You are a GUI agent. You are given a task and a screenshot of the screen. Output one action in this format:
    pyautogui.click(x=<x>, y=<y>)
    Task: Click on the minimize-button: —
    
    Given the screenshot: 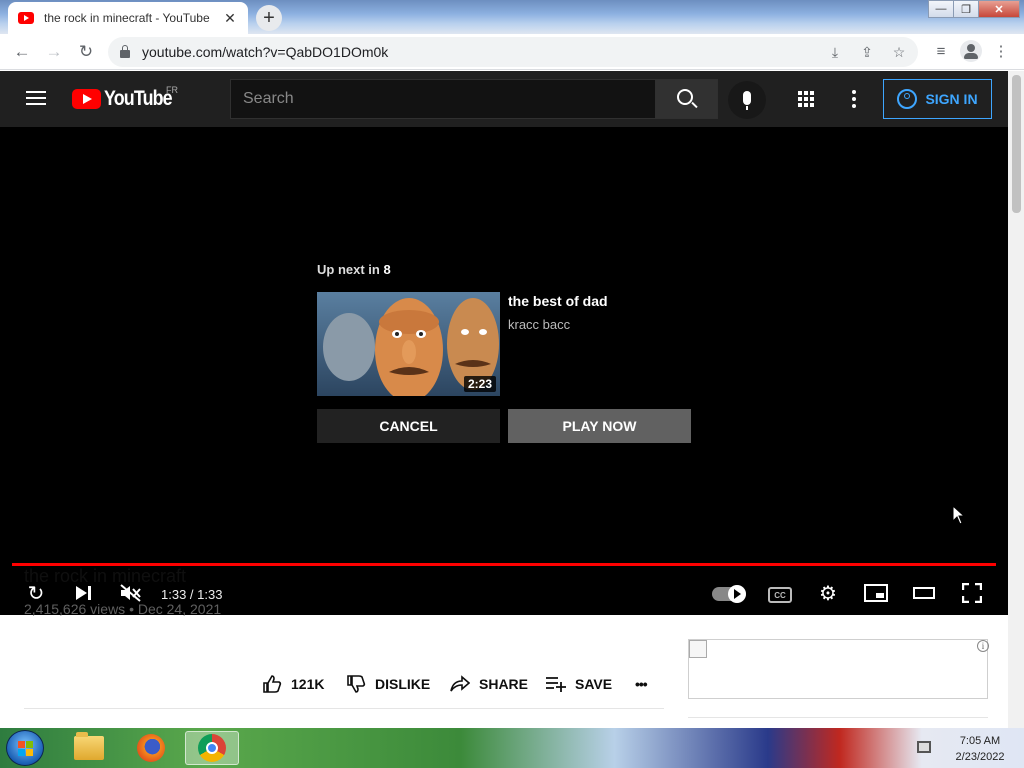 What is the action you would take?
    pyautogui.click(x=941, y=9)
    